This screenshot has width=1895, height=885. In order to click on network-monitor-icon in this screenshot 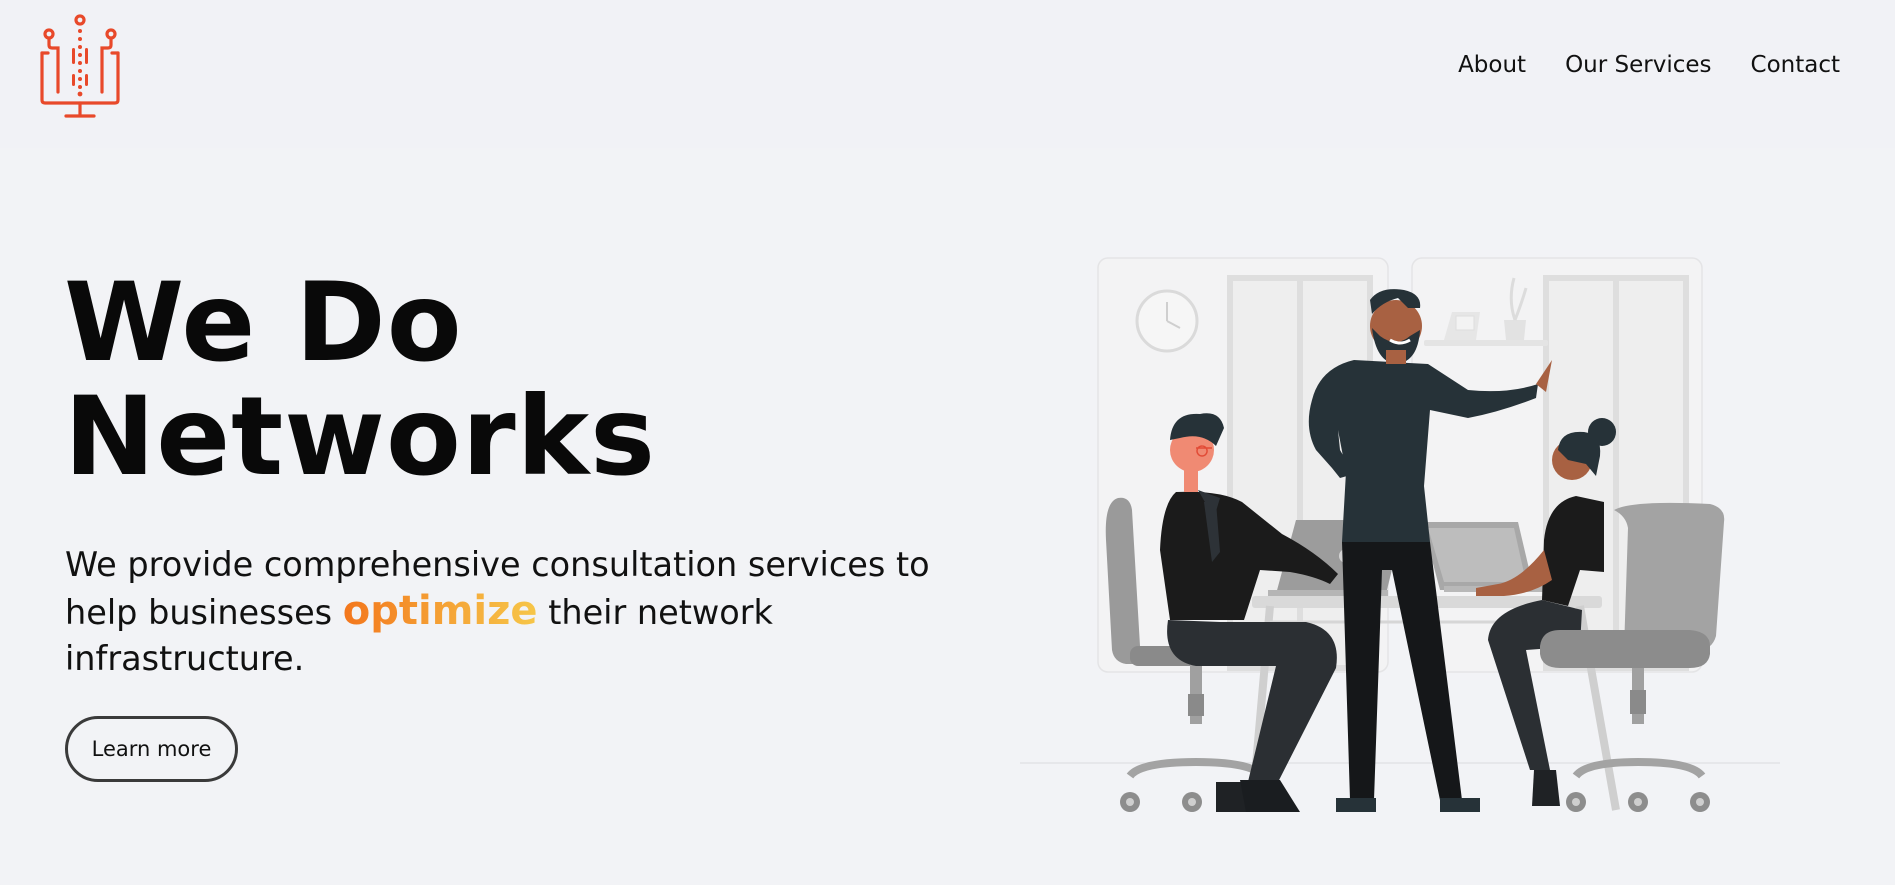, I will do `click(80, 67)`.